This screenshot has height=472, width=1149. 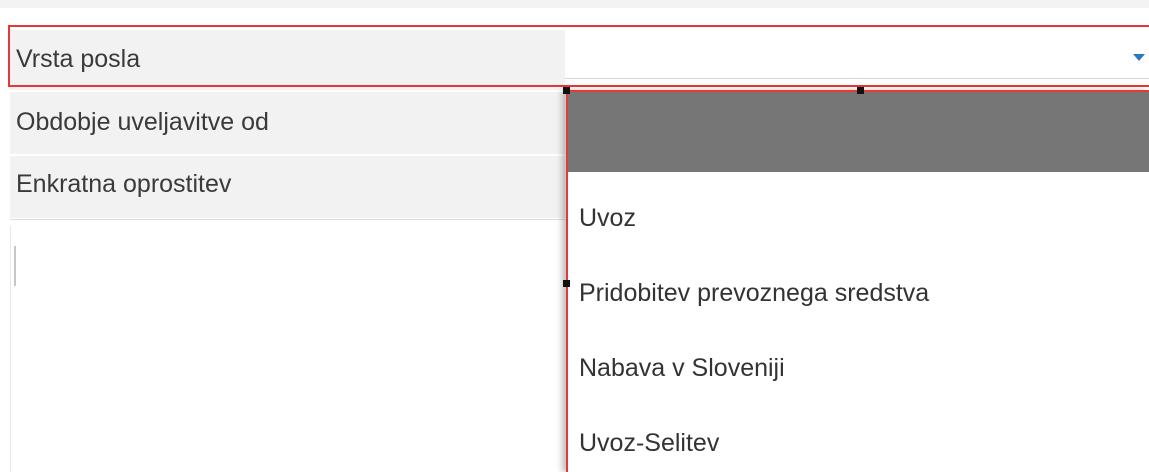 I want to click on dropdown-option-pridobitev: Pridobitev prevoznega sredstva, so click(x=754, y=293).